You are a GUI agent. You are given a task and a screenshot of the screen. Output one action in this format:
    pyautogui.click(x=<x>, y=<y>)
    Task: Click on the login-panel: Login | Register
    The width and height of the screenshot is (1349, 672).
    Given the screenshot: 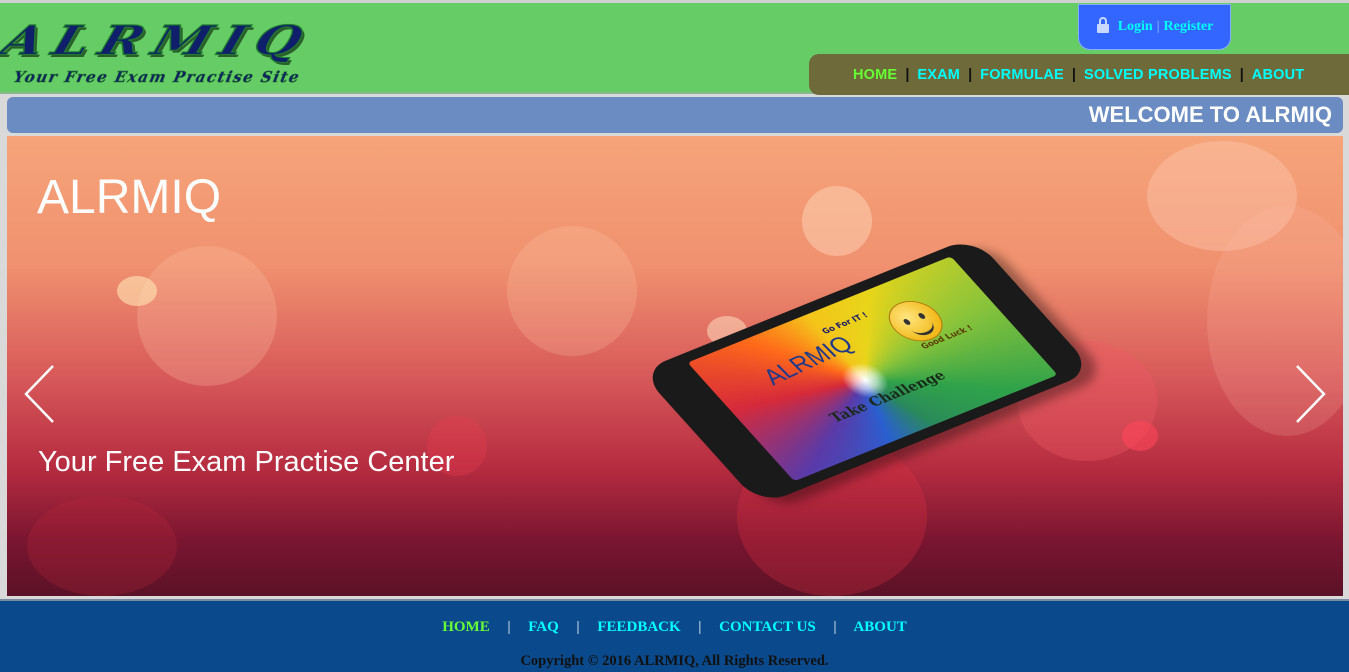 What is the action you would take?
    pyautogui.click(x=1154, y=27)
    